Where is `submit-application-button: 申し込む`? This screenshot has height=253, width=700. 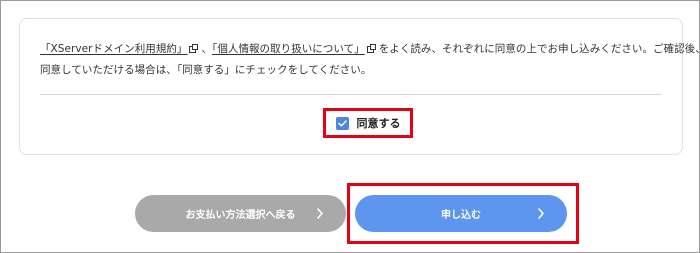 submit-application-button: 申し込む is located at coordinates (461, 213).